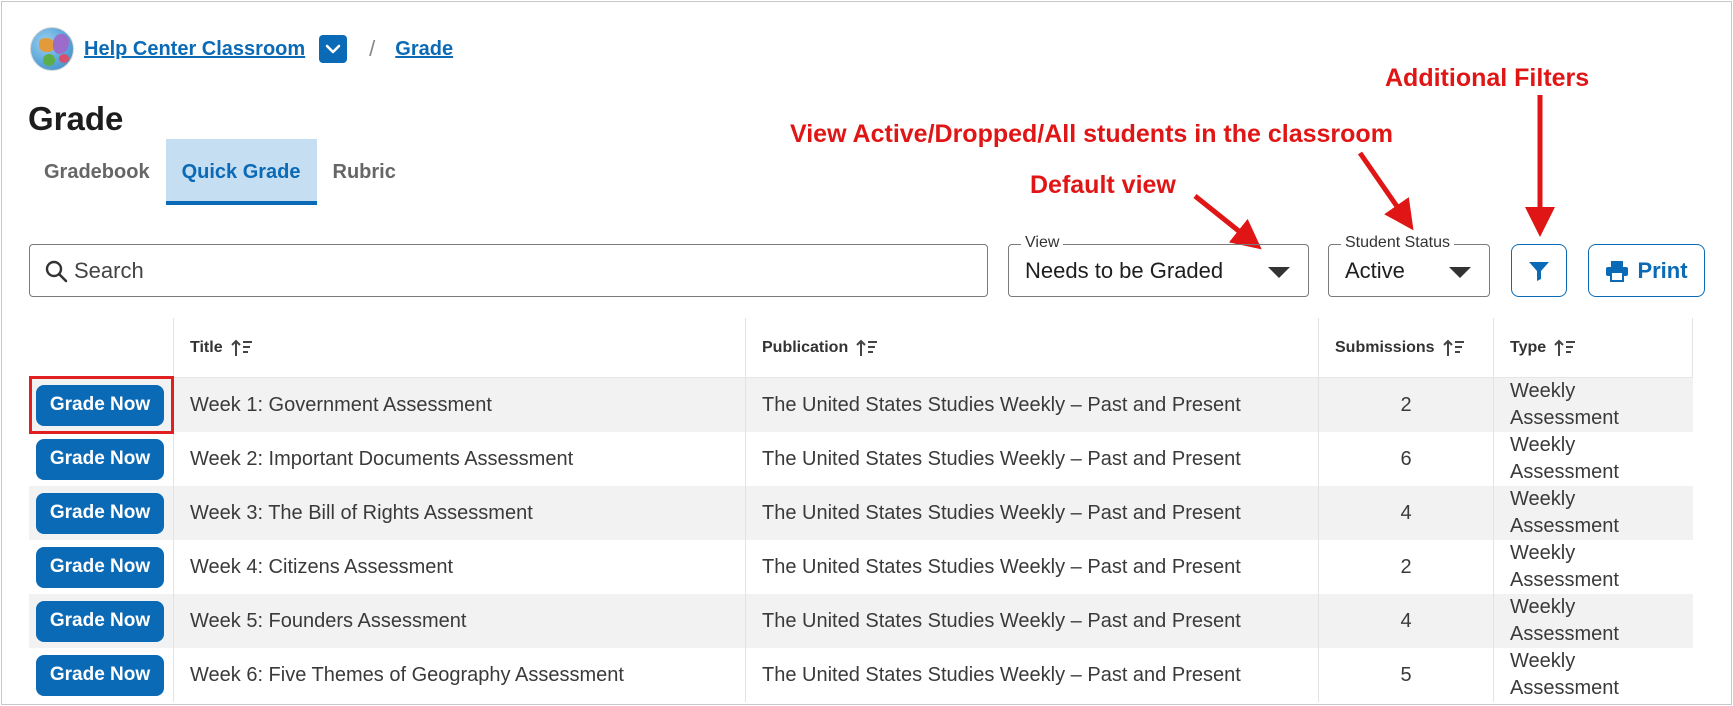  What do you see at coordinates (76, 118) in the screenshot?
I see `page-title: Grade` at bounding box center [76, 118].